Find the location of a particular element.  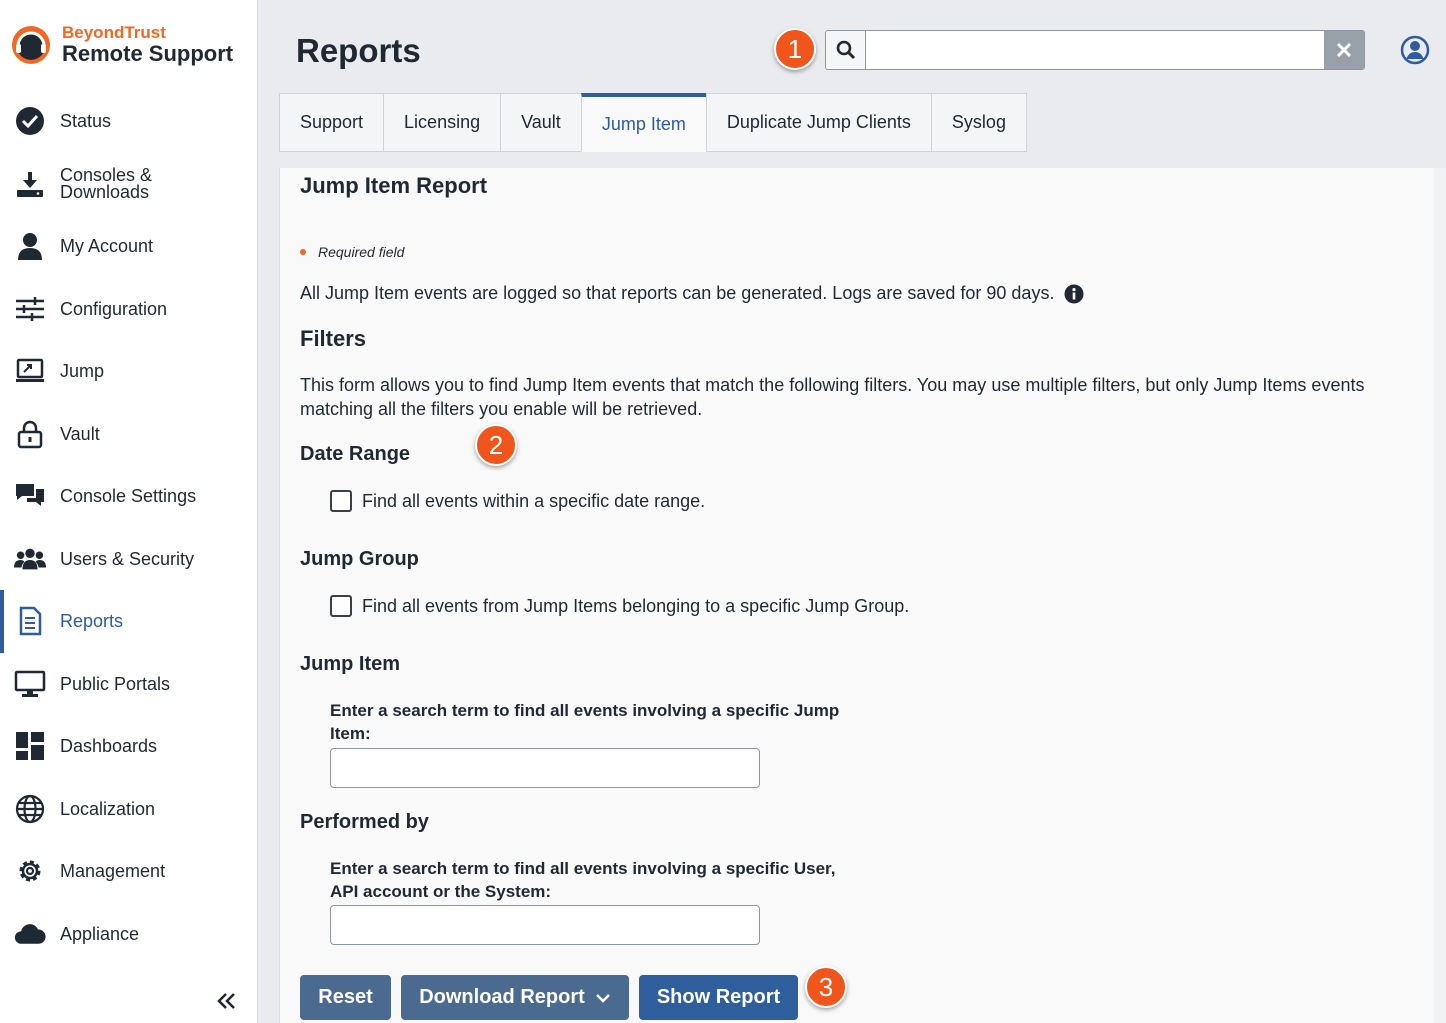

sidebar-item-label: Management is located at coordinates (113, 871).